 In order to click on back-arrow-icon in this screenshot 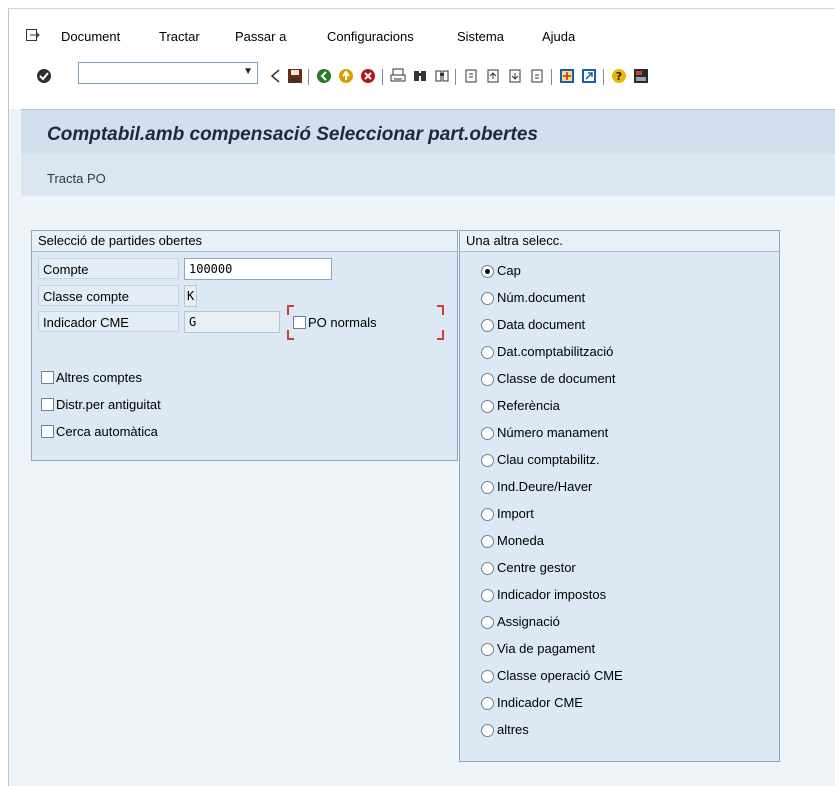, I will do `click(276, 76)`.